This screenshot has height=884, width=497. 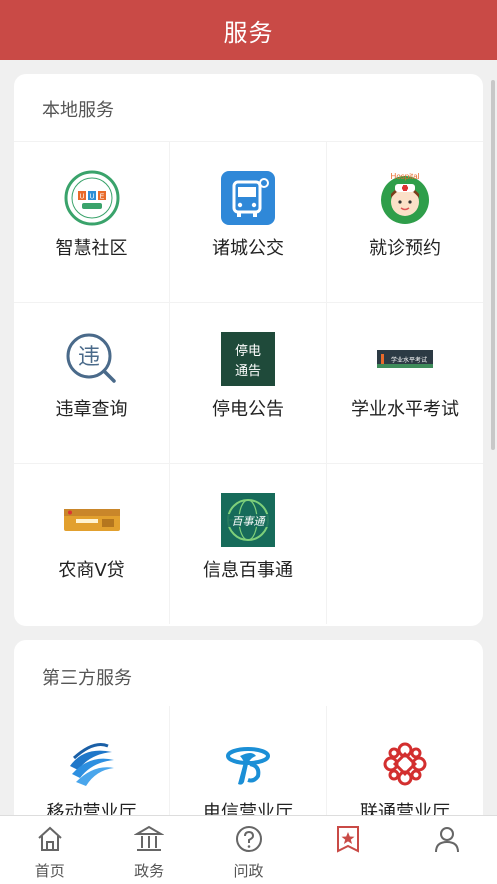 What do you see at coordinates (88, 357) in the screenshot?
I see `svg-text: 违` at bounding box center [88, 357].